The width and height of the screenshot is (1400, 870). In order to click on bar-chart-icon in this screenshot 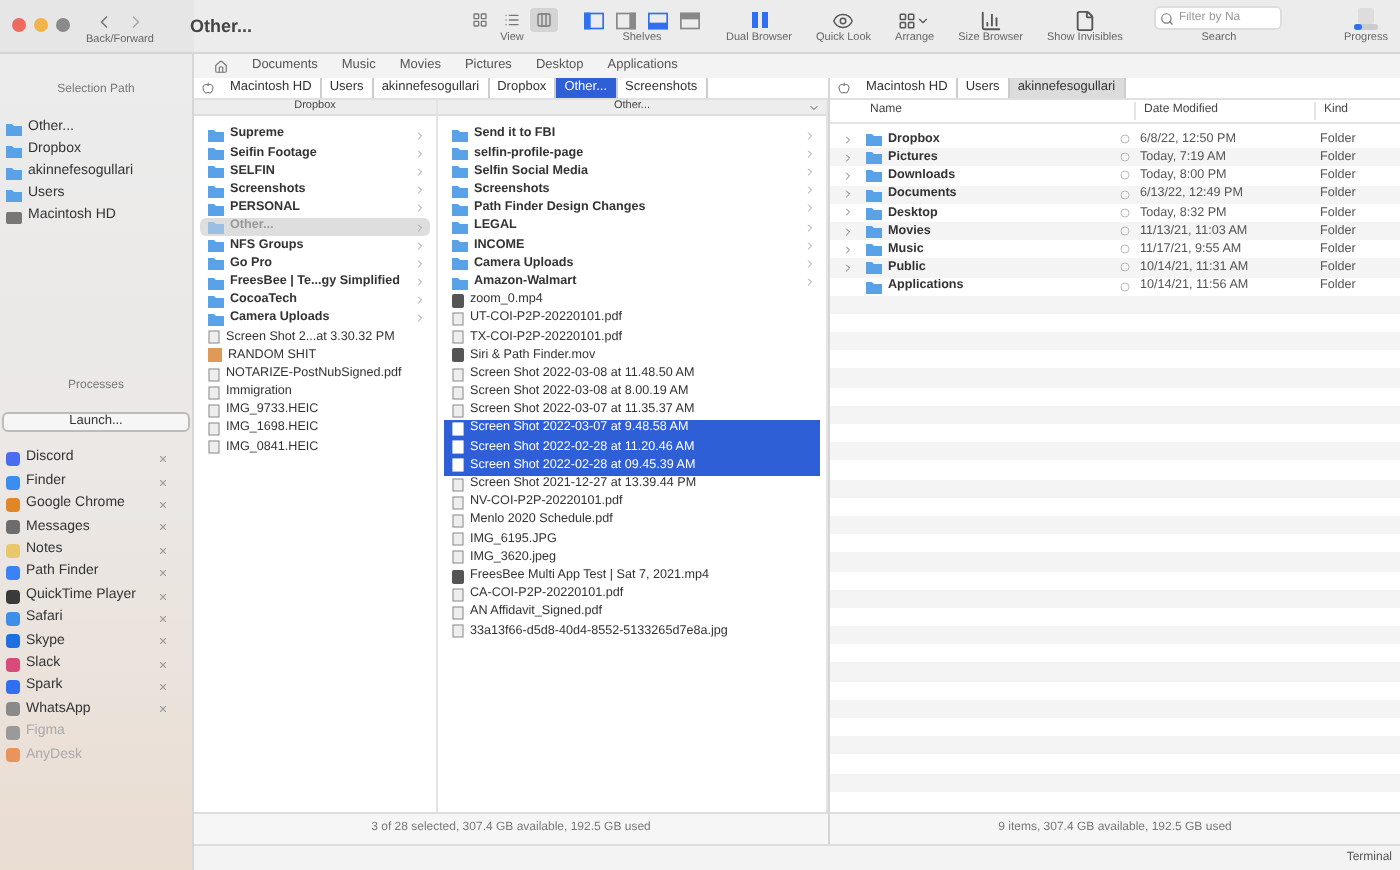, I will do `click(990, 20)`.